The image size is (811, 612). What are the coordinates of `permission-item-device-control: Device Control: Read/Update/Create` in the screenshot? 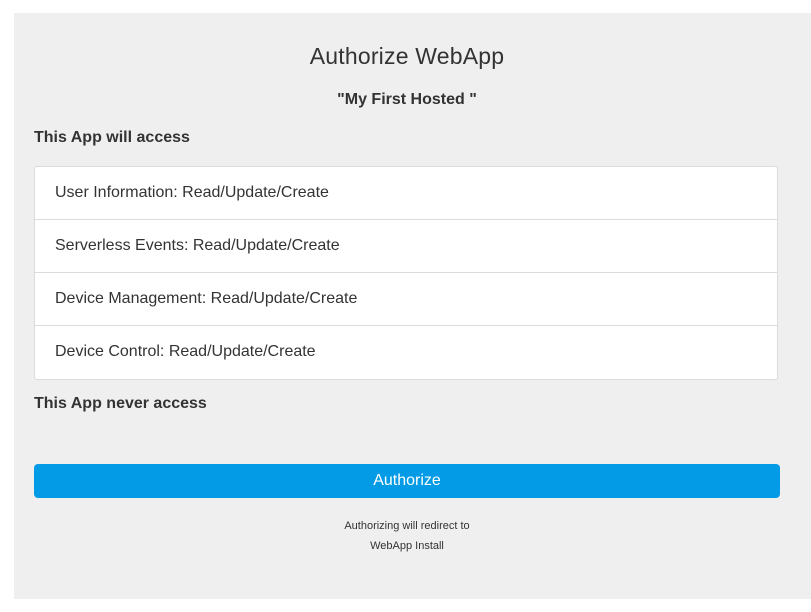 It's located at (185, 351).